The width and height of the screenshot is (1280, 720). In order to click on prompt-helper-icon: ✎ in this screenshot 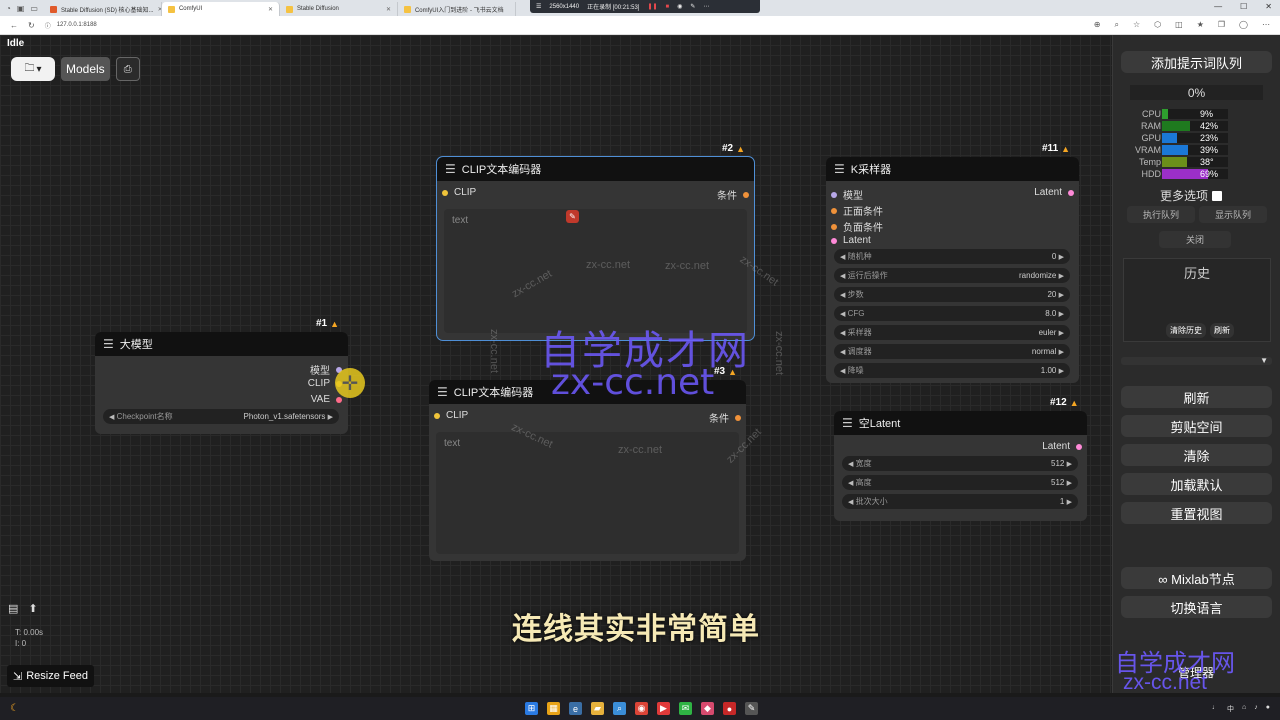, I will do `click(572, 216)`.